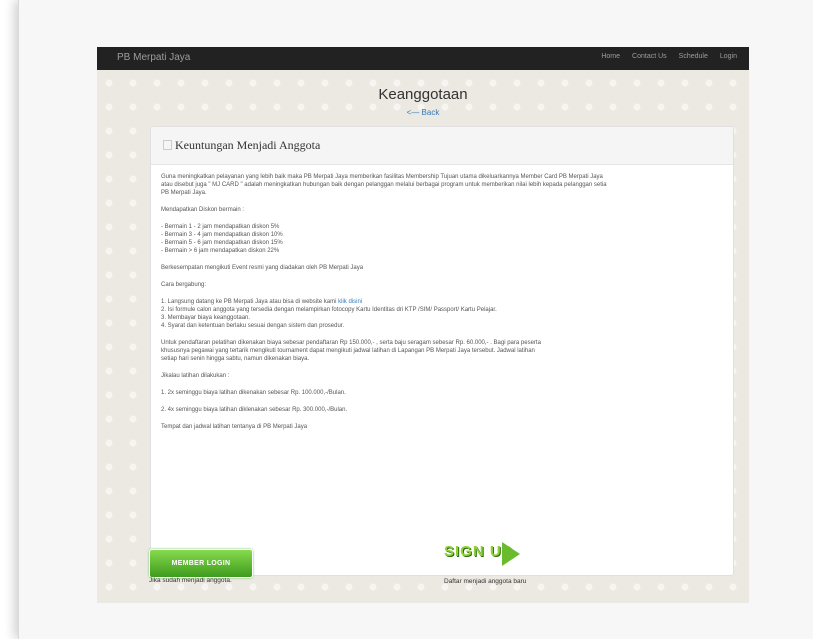 This screenshot has height=639, width=813. I want to click on arrow-right-icon, so click(511, 554).